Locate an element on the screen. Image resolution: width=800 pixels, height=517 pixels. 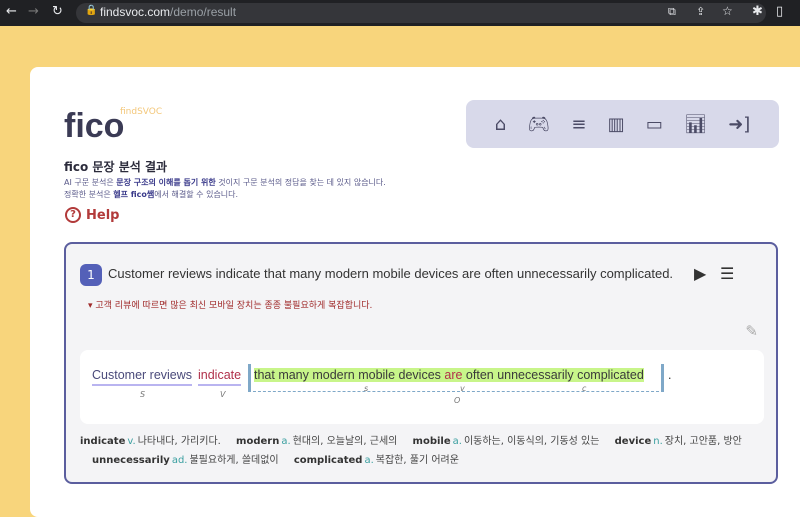
logo: fico is located at coordinates (94, 126).